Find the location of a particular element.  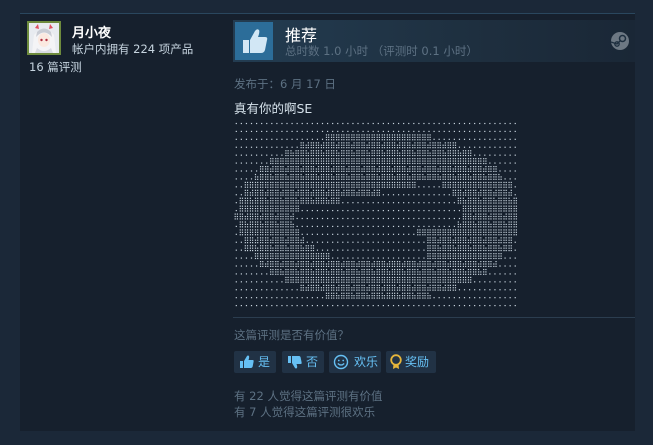

funny-button: 欢乐 is located at coordinates (355, 362).